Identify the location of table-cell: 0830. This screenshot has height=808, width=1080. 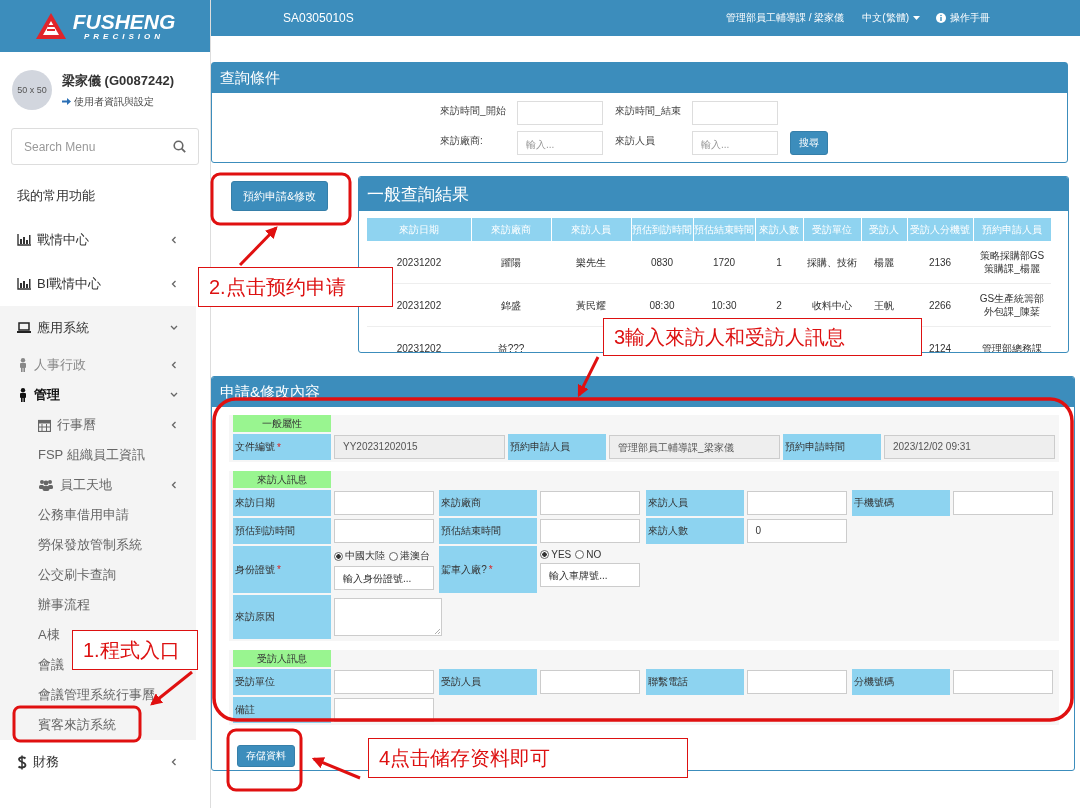
(662, 262).